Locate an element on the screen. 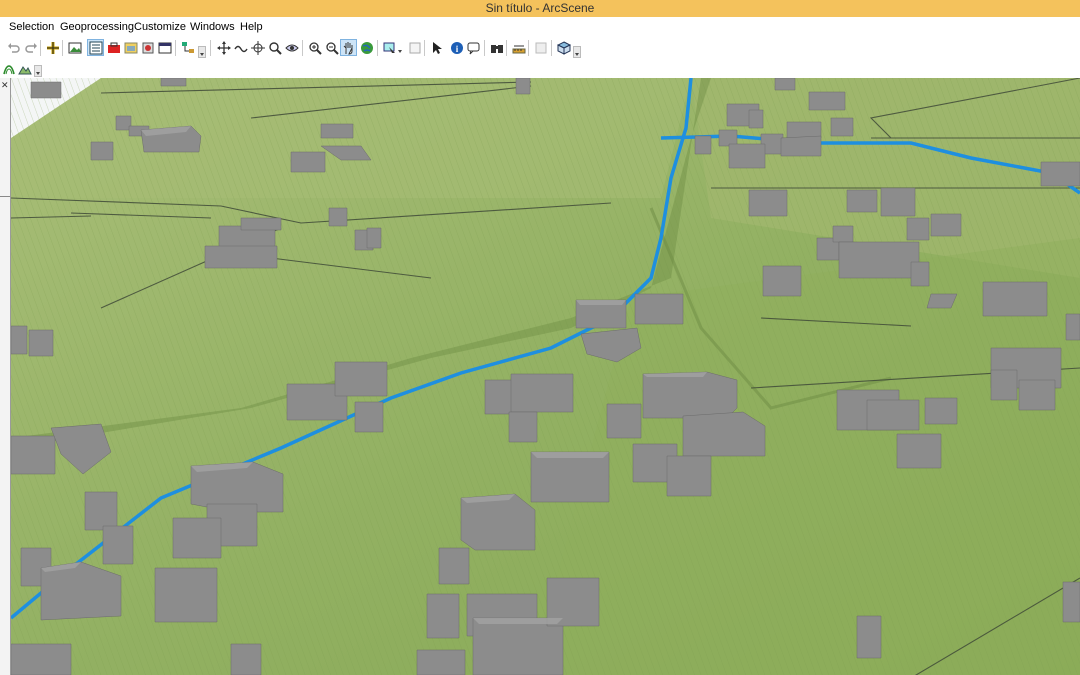 The width and height of the screenshot is (1080, 675). navigate-icon is located at coordinates (187, 47).